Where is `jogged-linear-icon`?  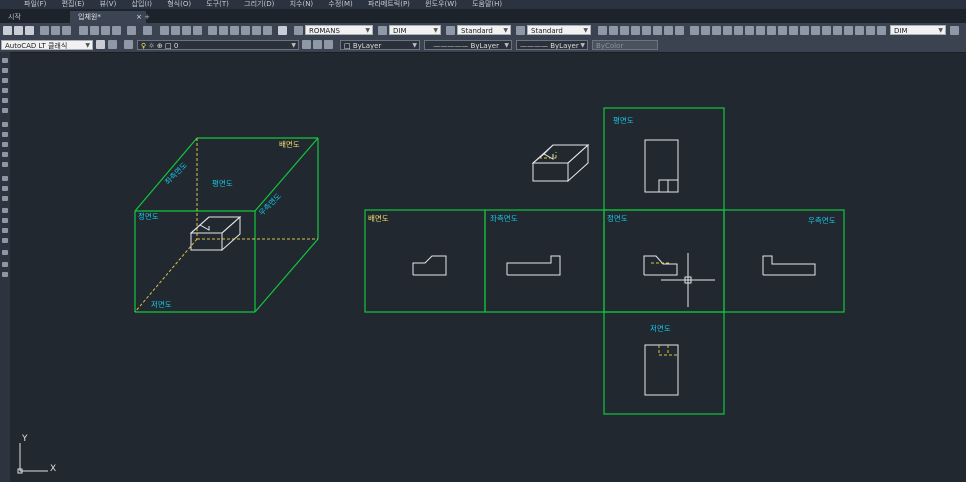 jogged-linear-icon is located at coordinates (782, 30).